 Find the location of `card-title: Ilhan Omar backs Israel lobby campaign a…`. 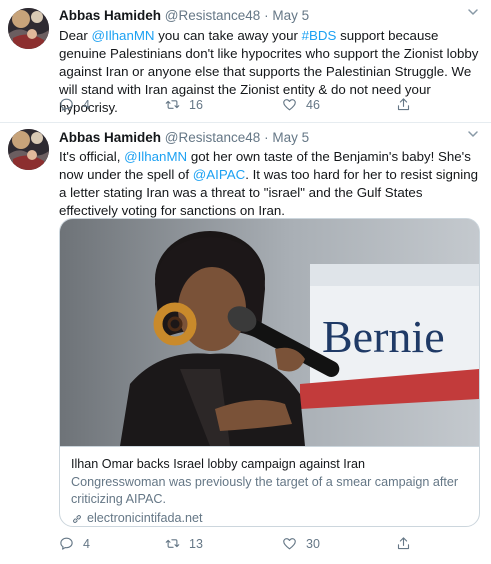

card-title: Ilhan Omar backs Israel lobby campaign a… is located at coordinates (269, 464).